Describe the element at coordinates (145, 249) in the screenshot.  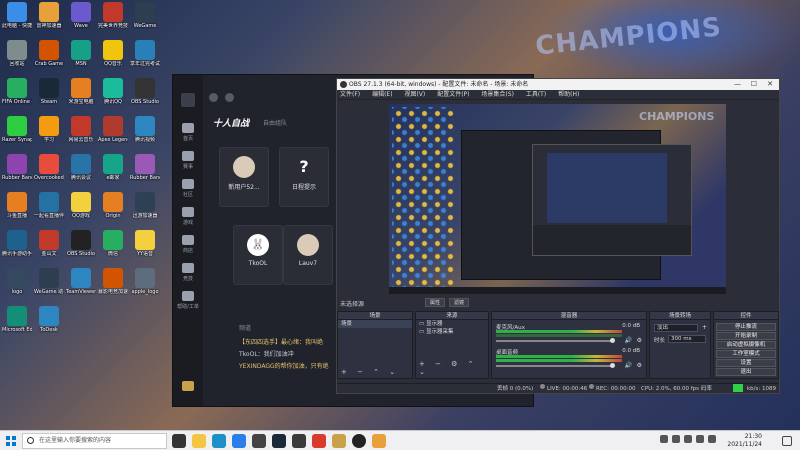
I see `desktop-icon: YY语音` at that location.